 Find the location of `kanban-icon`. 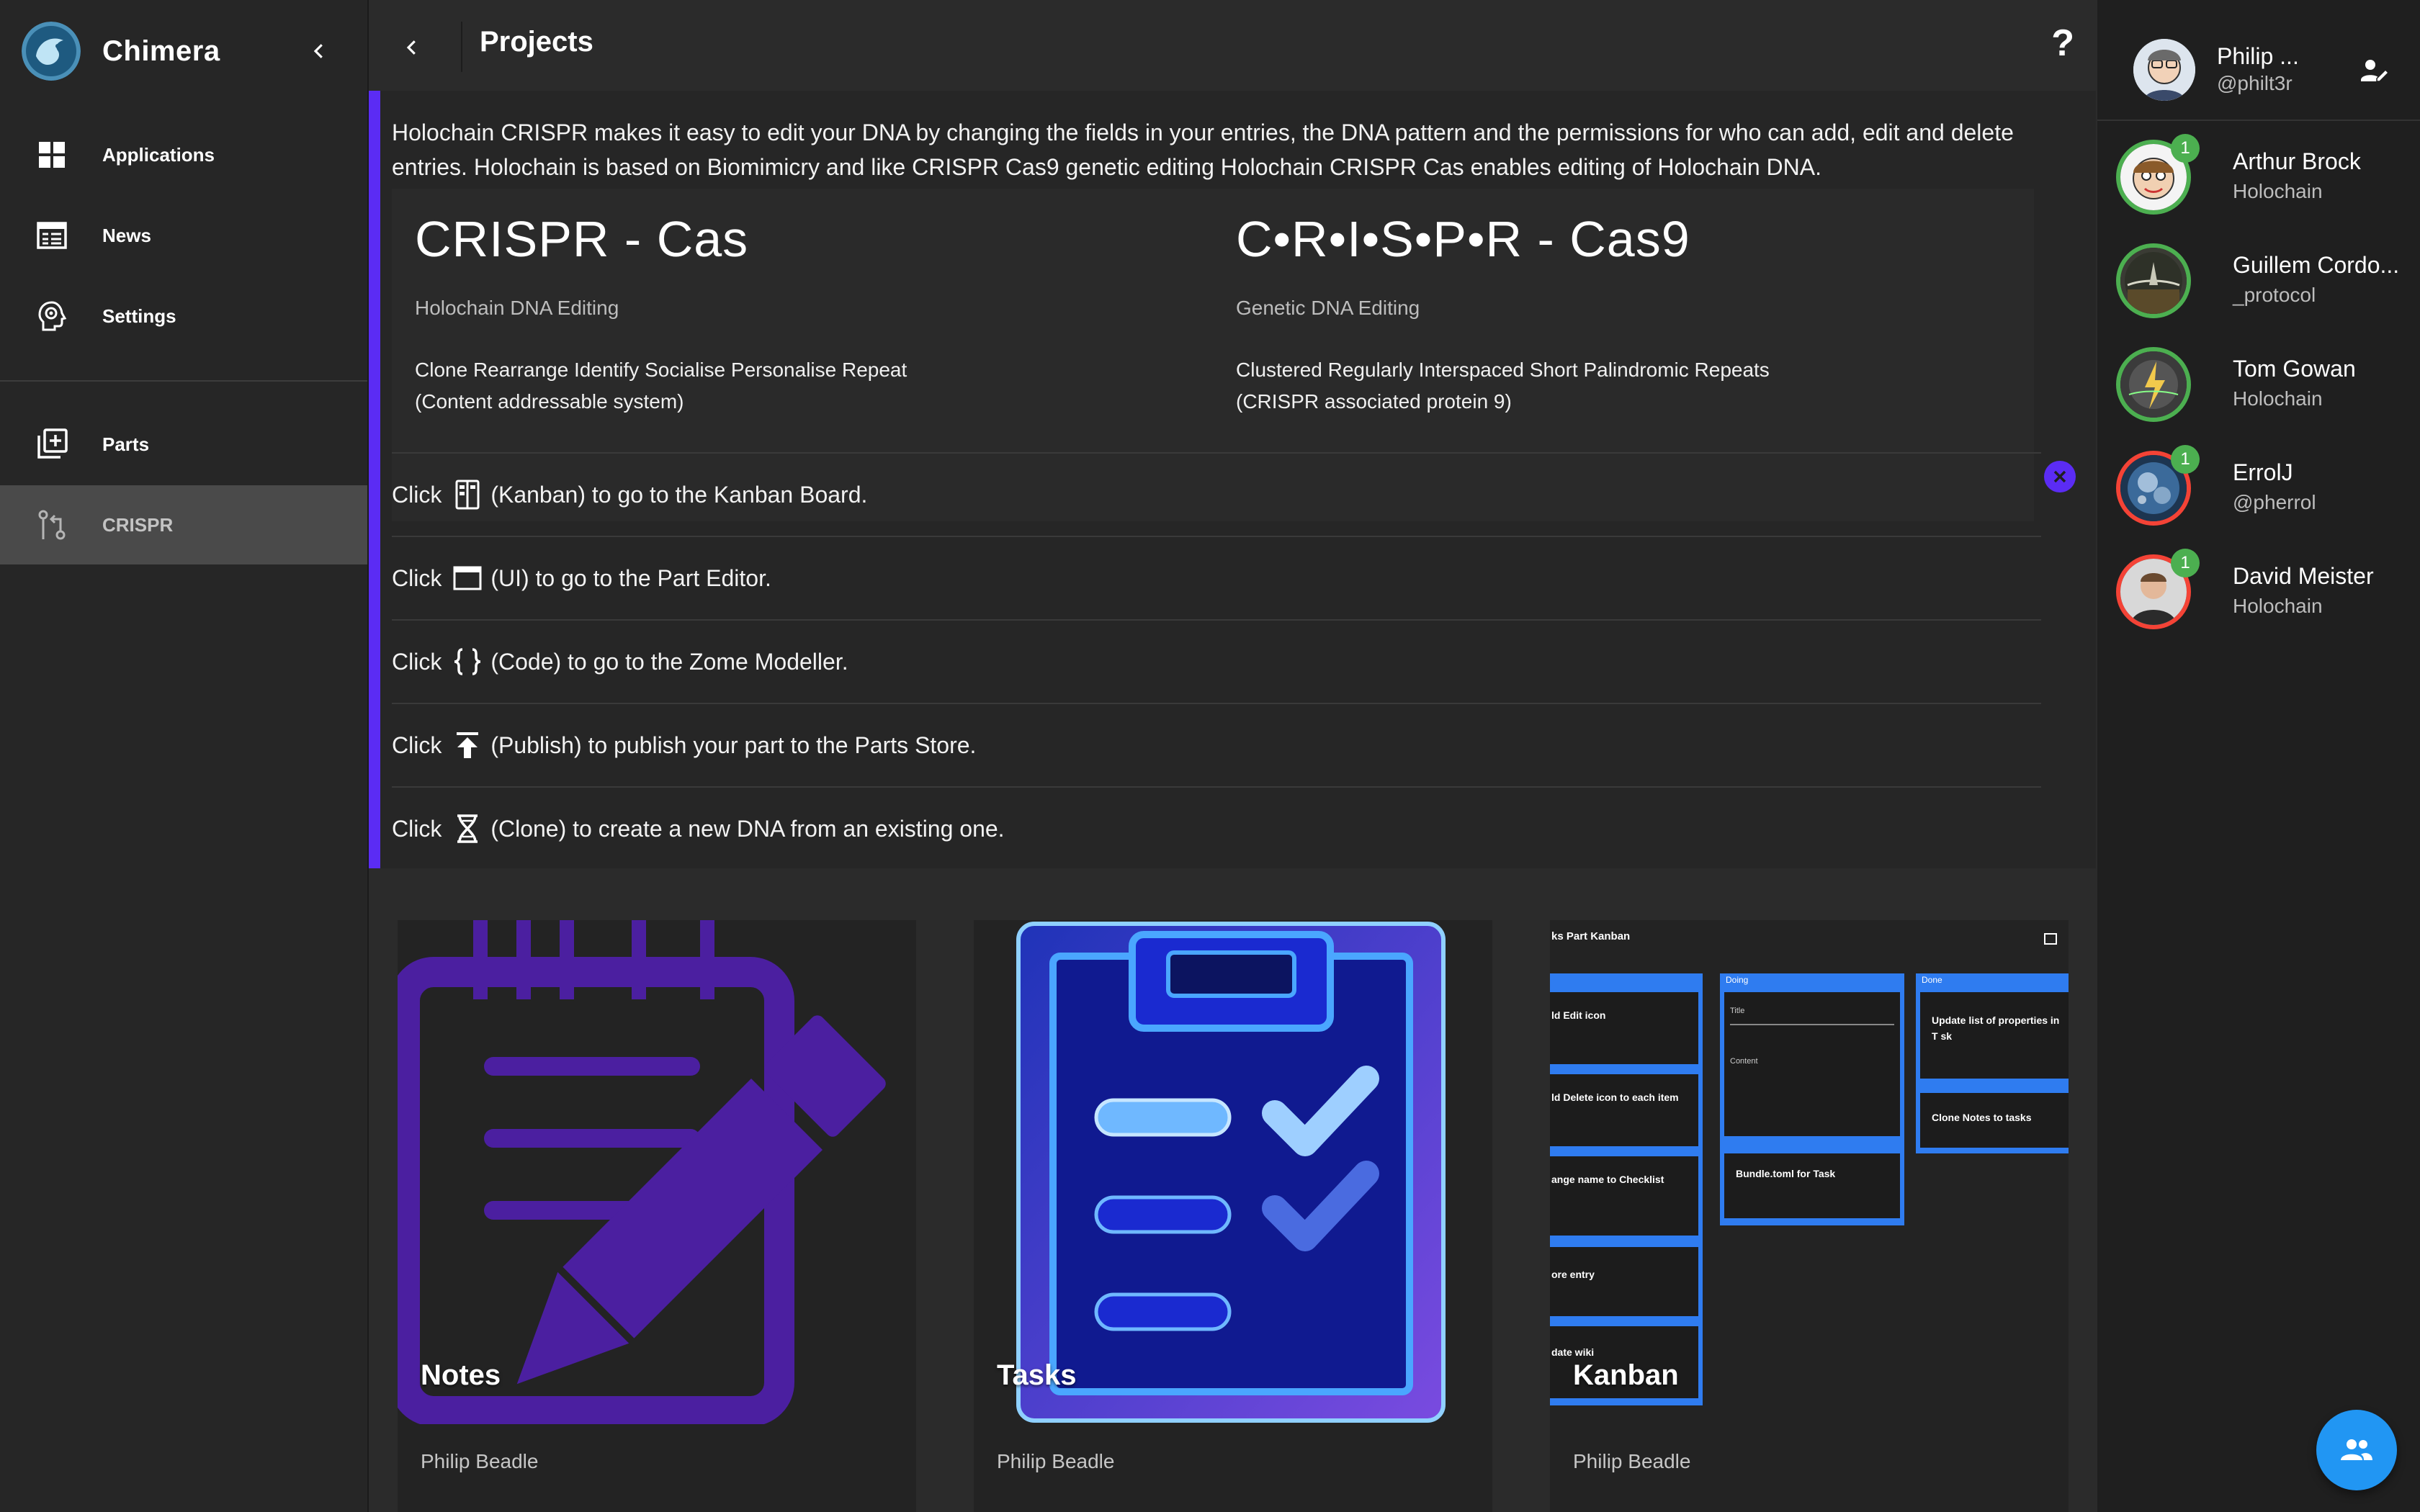

kanban-icon is located at coordinates (467, 494).